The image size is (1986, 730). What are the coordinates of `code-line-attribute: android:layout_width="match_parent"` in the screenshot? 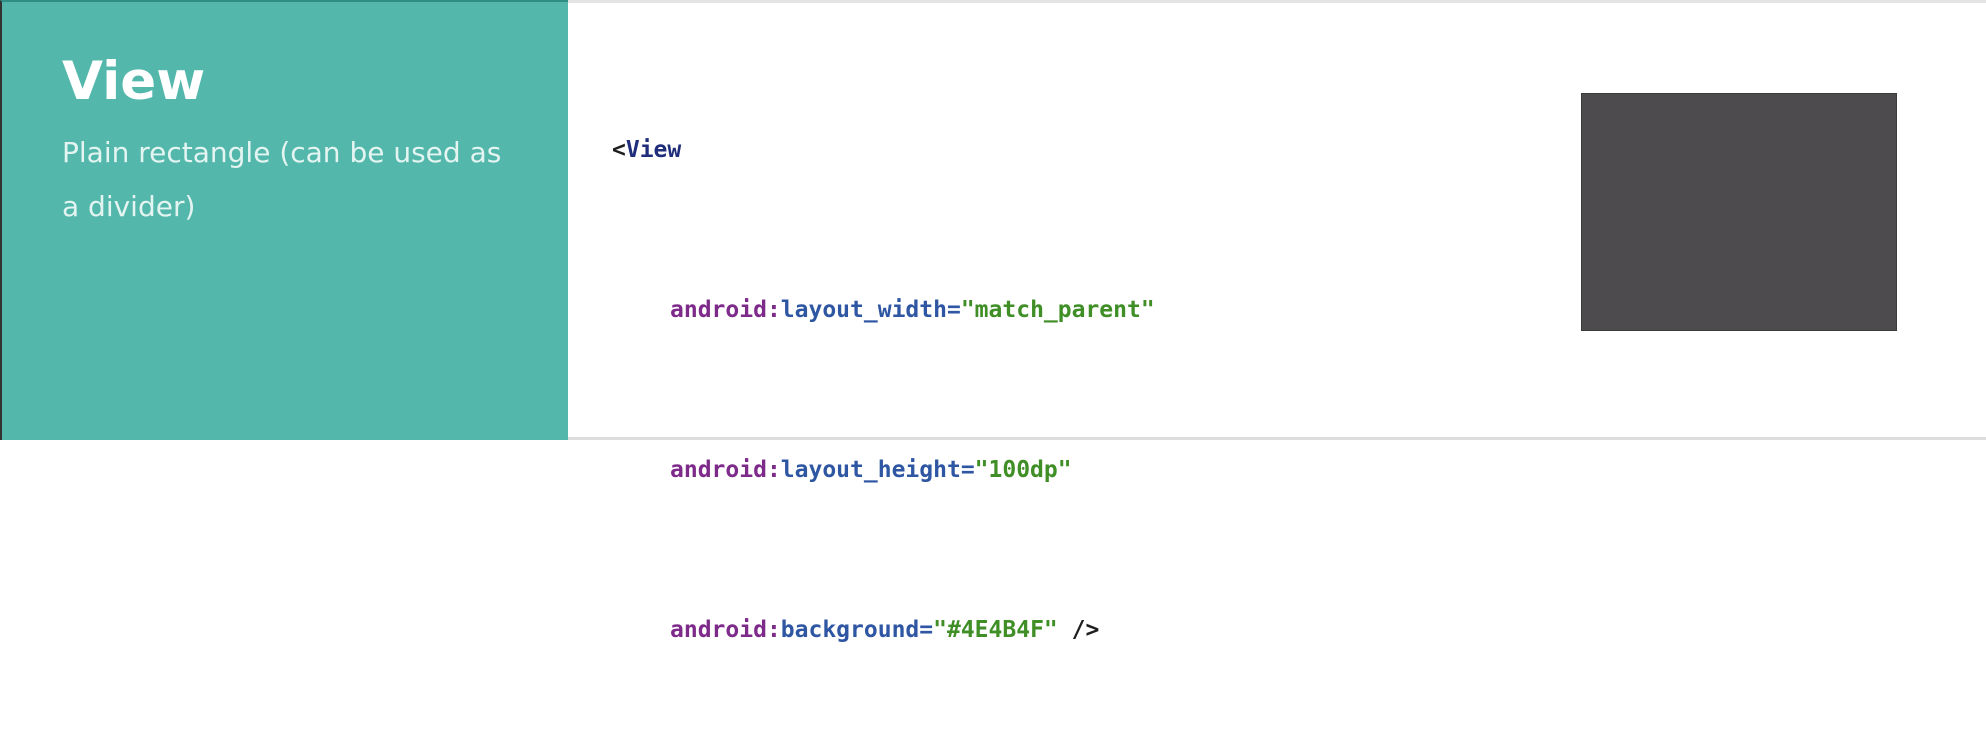 It's located at (883, 310).